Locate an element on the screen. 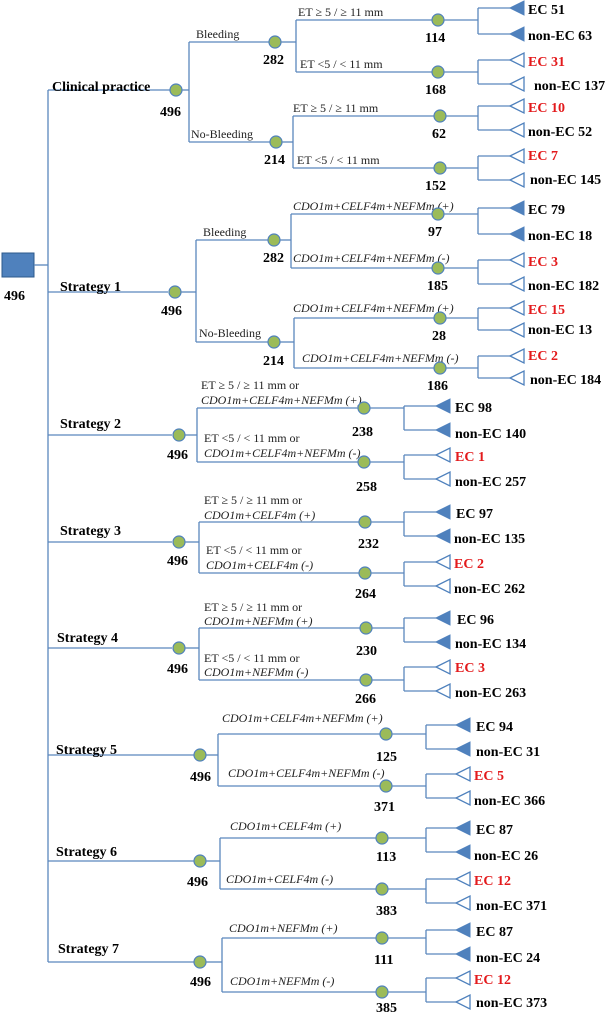 This screenshot has width=615, height=1014. split-count: 371 is located at coordinates (384, 807).